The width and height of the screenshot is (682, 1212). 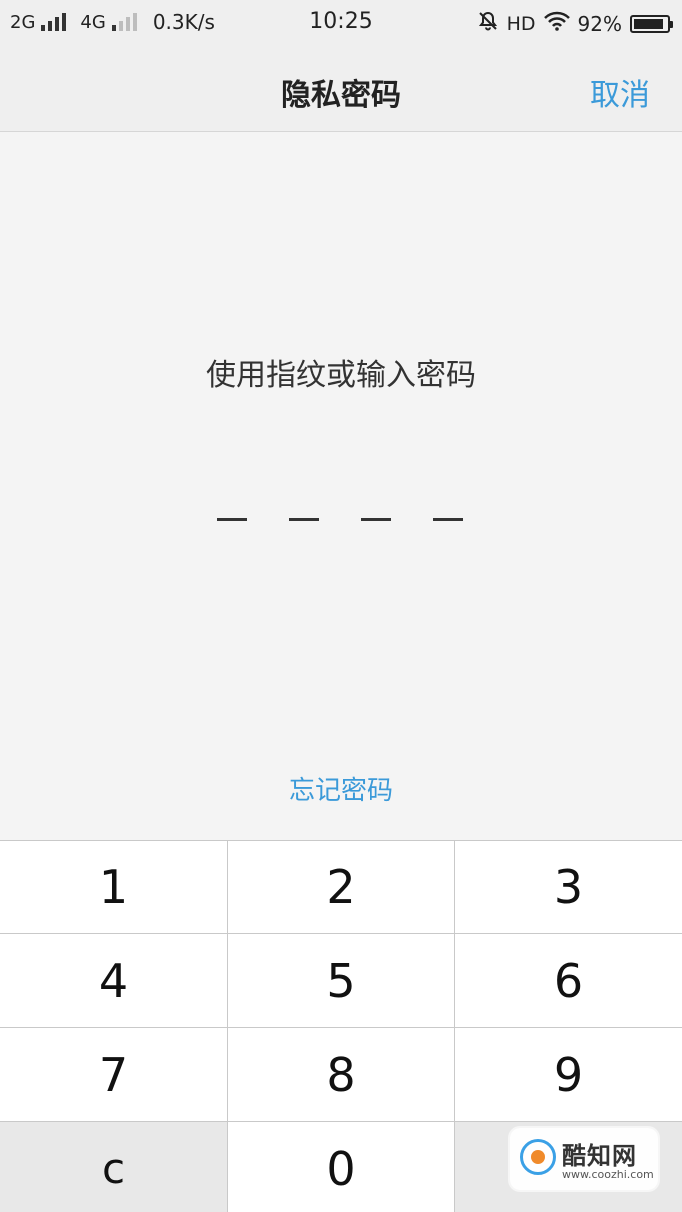 I want to click on page-title: 隐私密码, so click(x=341, y=95).